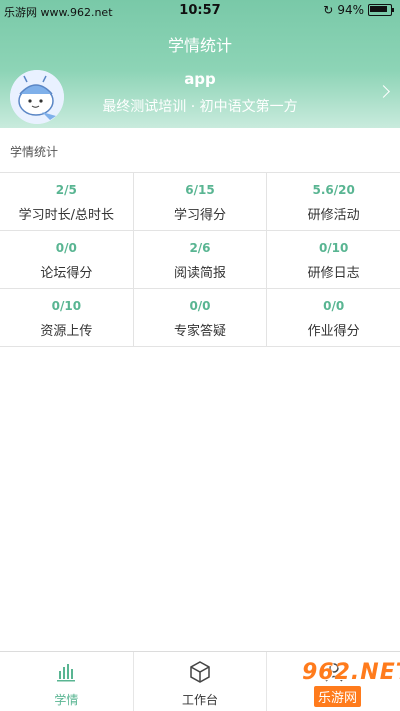 The height and width of the screenshot is (711, 400). What do you see at coordinates (338, 696) in the screenshot?
I see `watermark-subtext: 乐游网` at bounding box center [338, 696].